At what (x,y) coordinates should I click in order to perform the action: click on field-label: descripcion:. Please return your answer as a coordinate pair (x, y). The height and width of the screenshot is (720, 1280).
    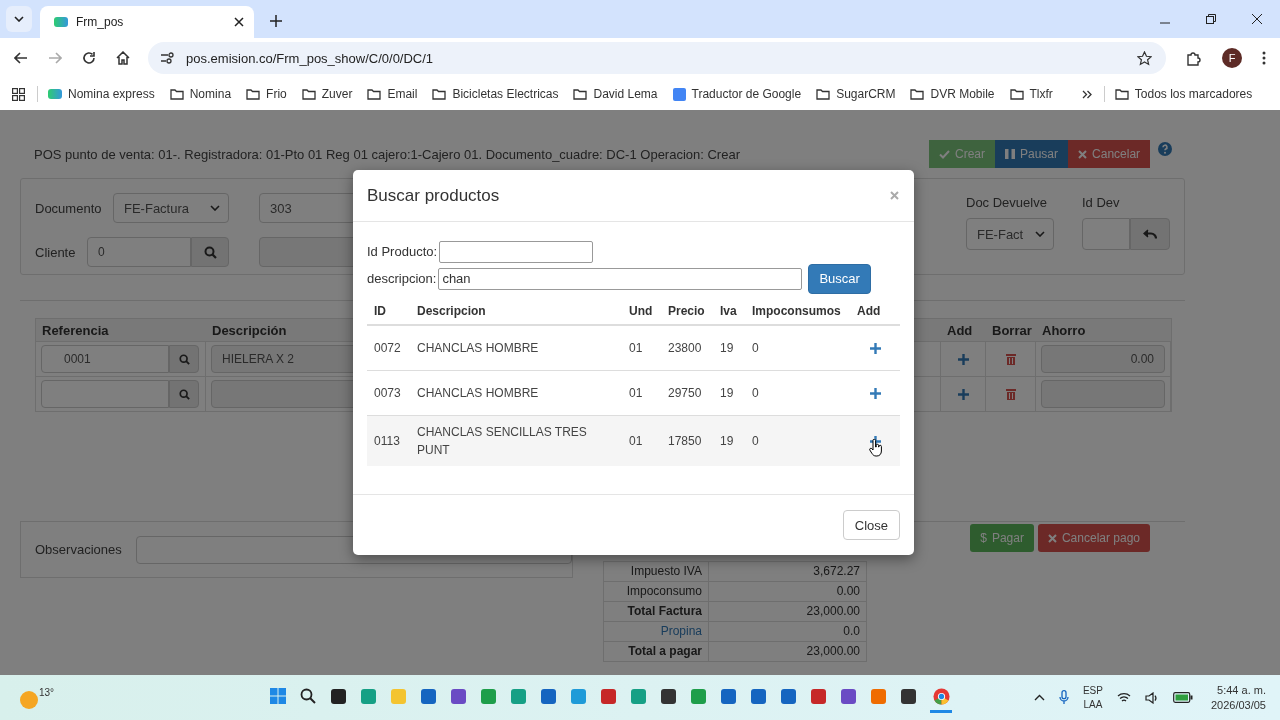
    Looking at the image, I should click on (402, 278).